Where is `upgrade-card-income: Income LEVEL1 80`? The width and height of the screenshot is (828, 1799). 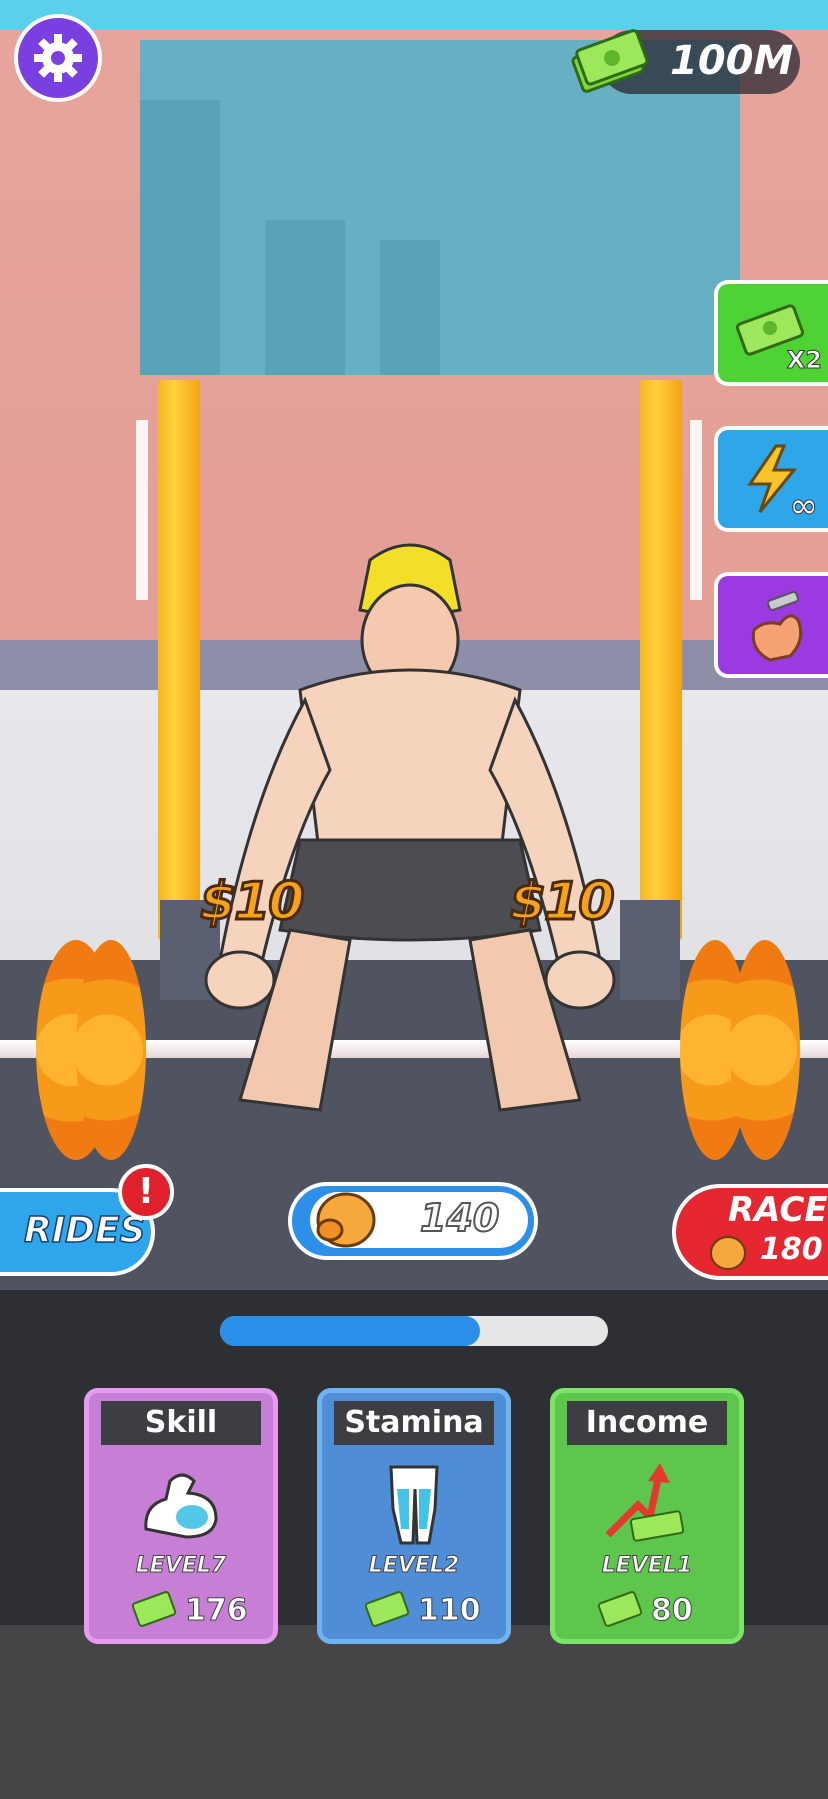 upgrade-card-income: Income LEVEL1 80 is located at coordinates (647, 1516).